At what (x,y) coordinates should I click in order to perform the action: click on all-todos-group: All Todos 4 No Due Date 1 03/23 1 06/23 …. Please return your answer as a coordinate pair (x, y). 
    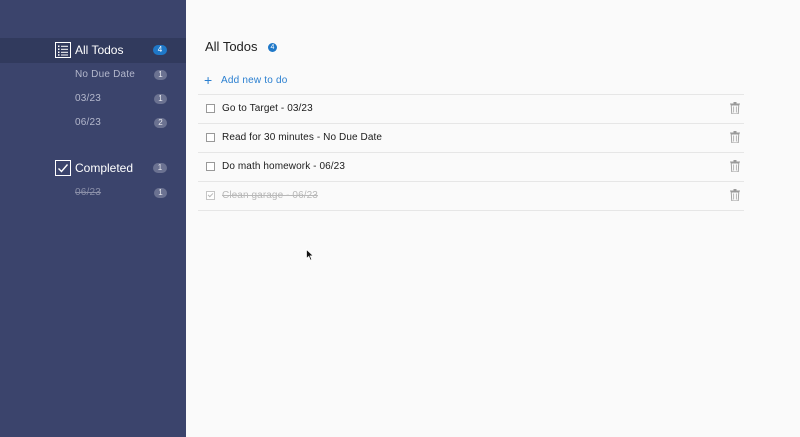
    Looking at the image, I should click on (93, 86).